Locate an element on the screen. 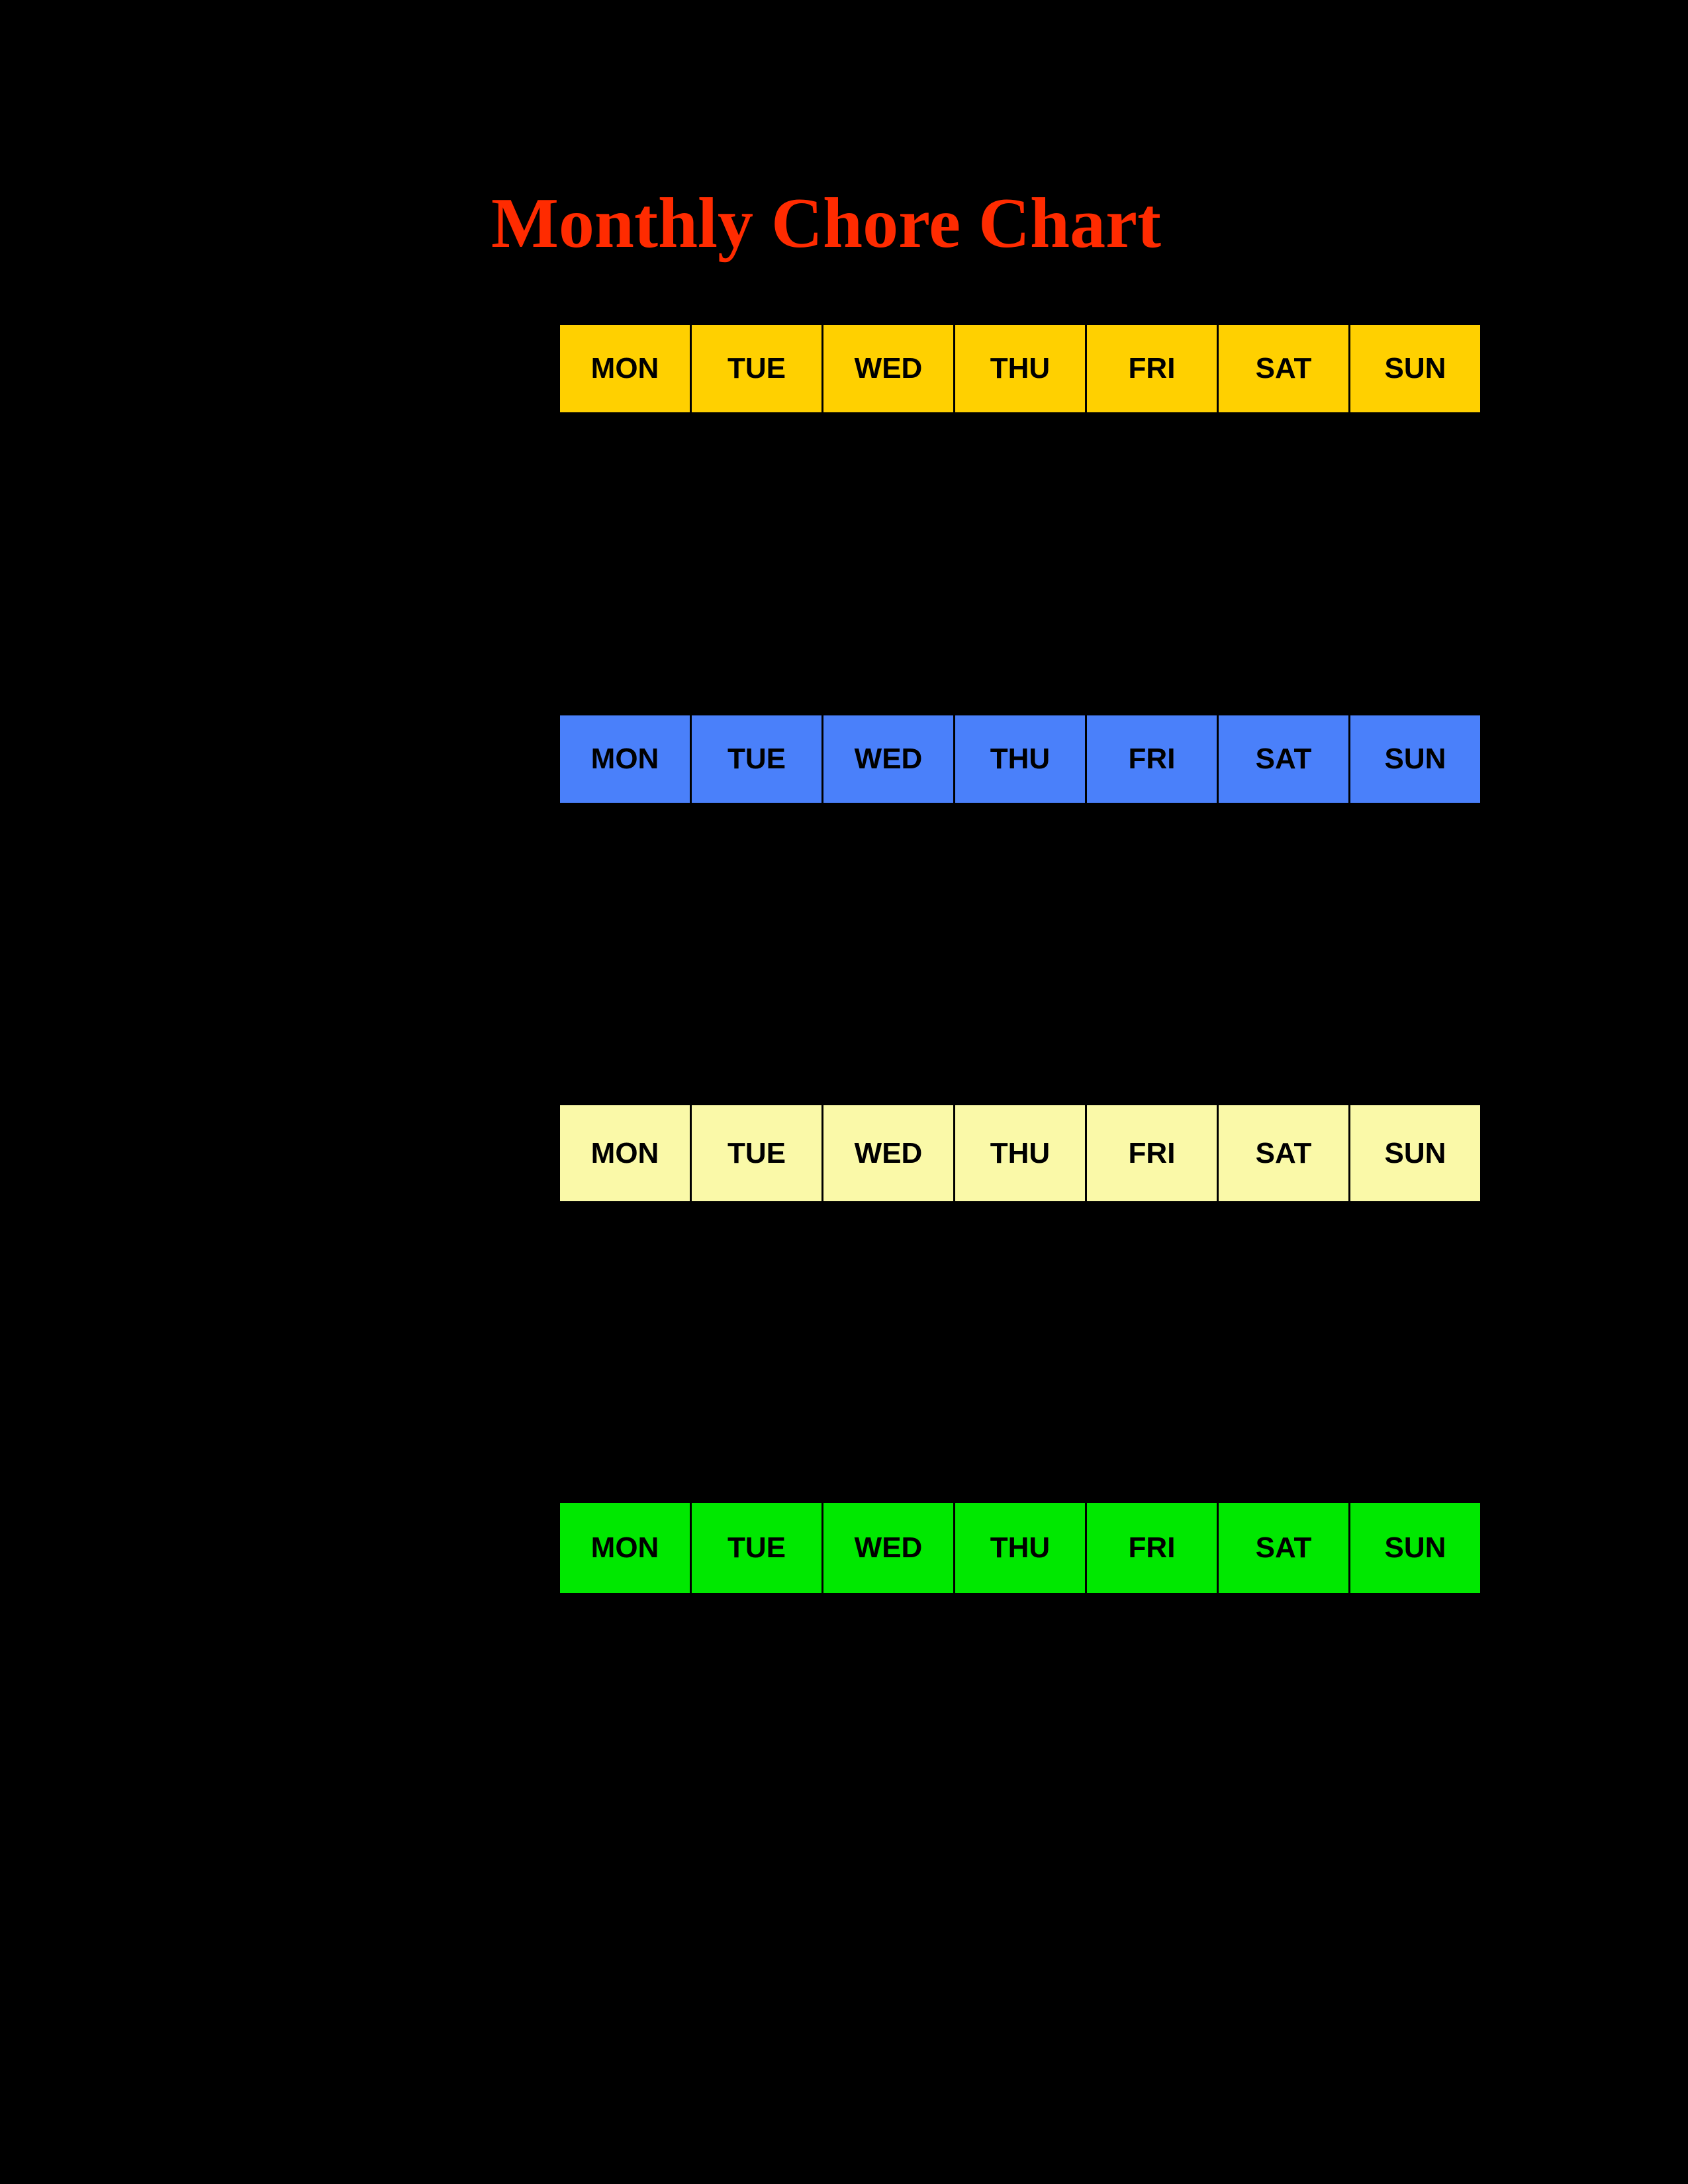 This screenshot has height=2184, width=1688. week-3-table: MON TUE WED THU FRI SAT SUN is located at coordinates (1020, 1153).